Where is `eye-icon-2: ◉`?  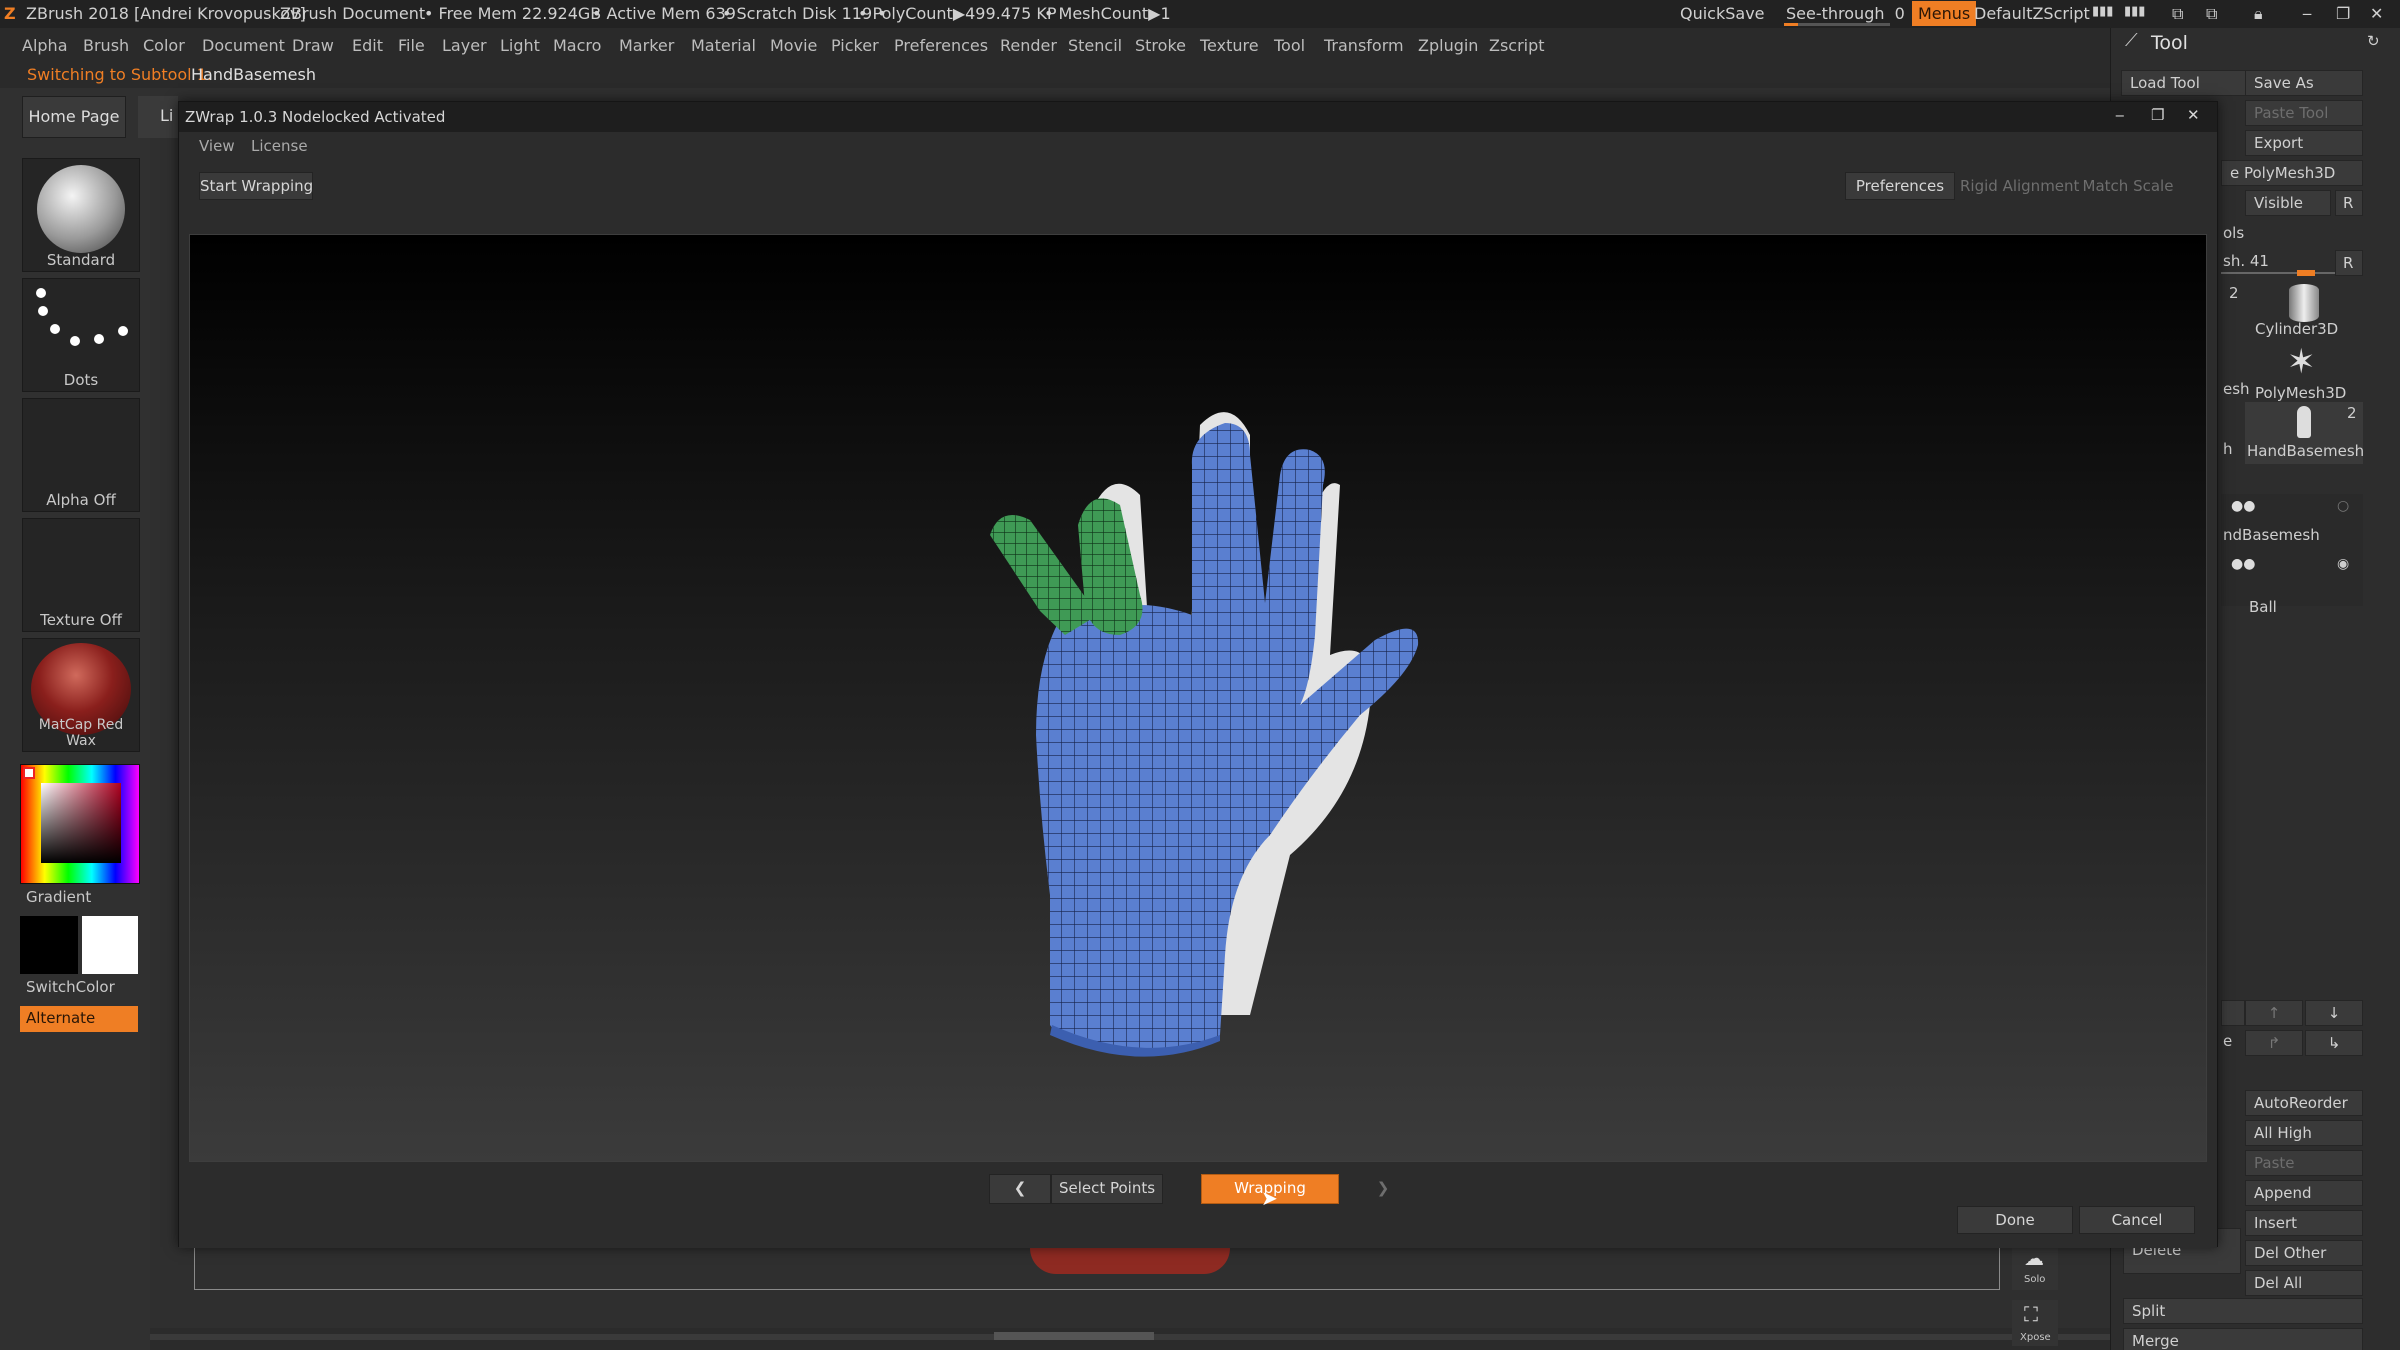
eye-icon-2: ◉ is located at coordinates (2343, 564).